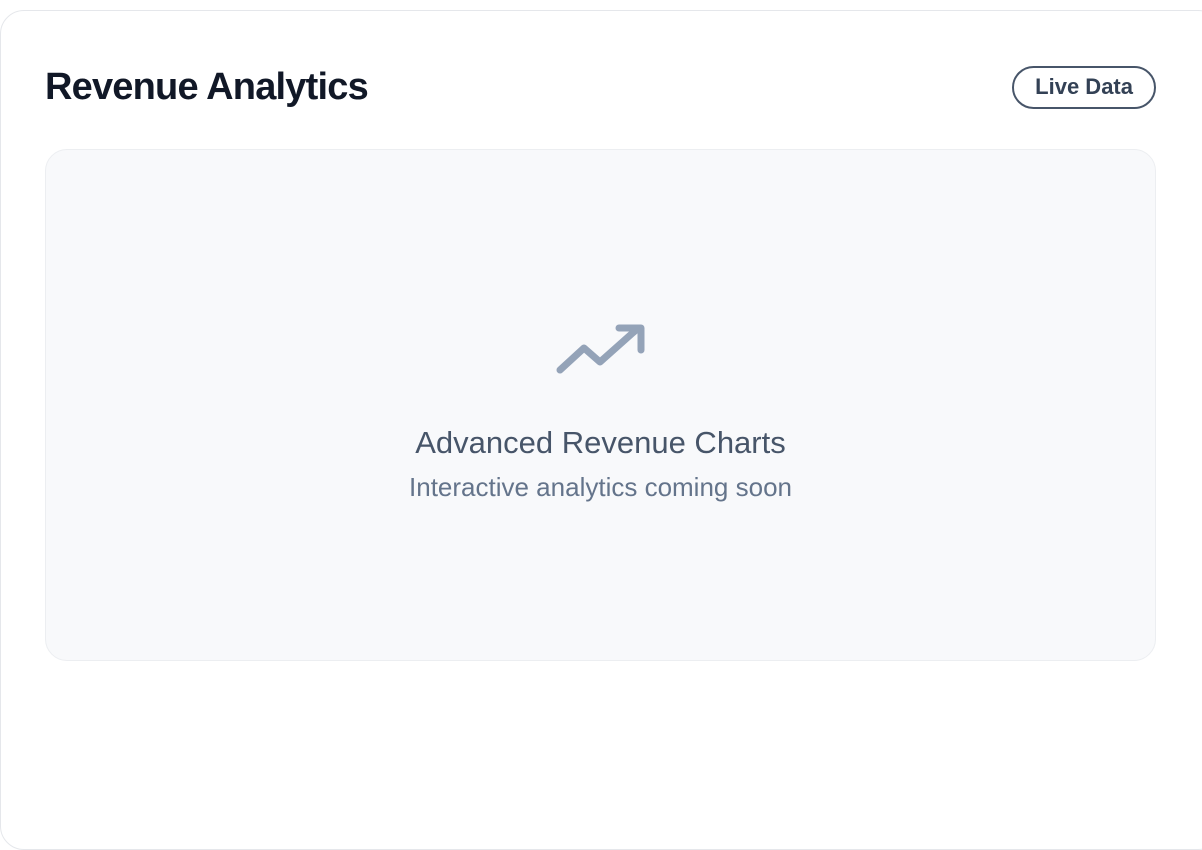 The image size is (1202, 850). What do you see at coordinates (600, 442) in the screenshot?
I see `placeholder-heading: Advanced Revenue Charts` at bounding box center [600, 442].